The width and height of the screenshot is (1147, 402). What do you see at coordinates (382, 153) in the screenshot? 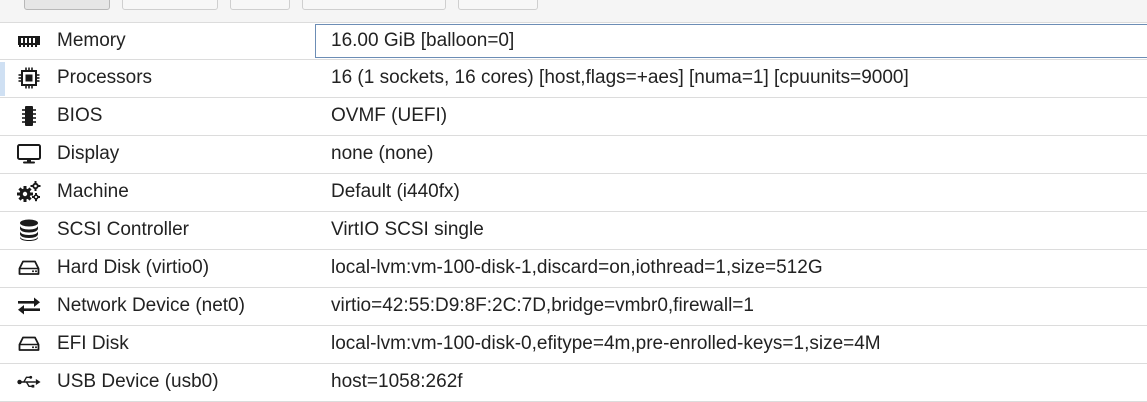
I see `hardware-value: none (none)` at bounding box center [382, 153].